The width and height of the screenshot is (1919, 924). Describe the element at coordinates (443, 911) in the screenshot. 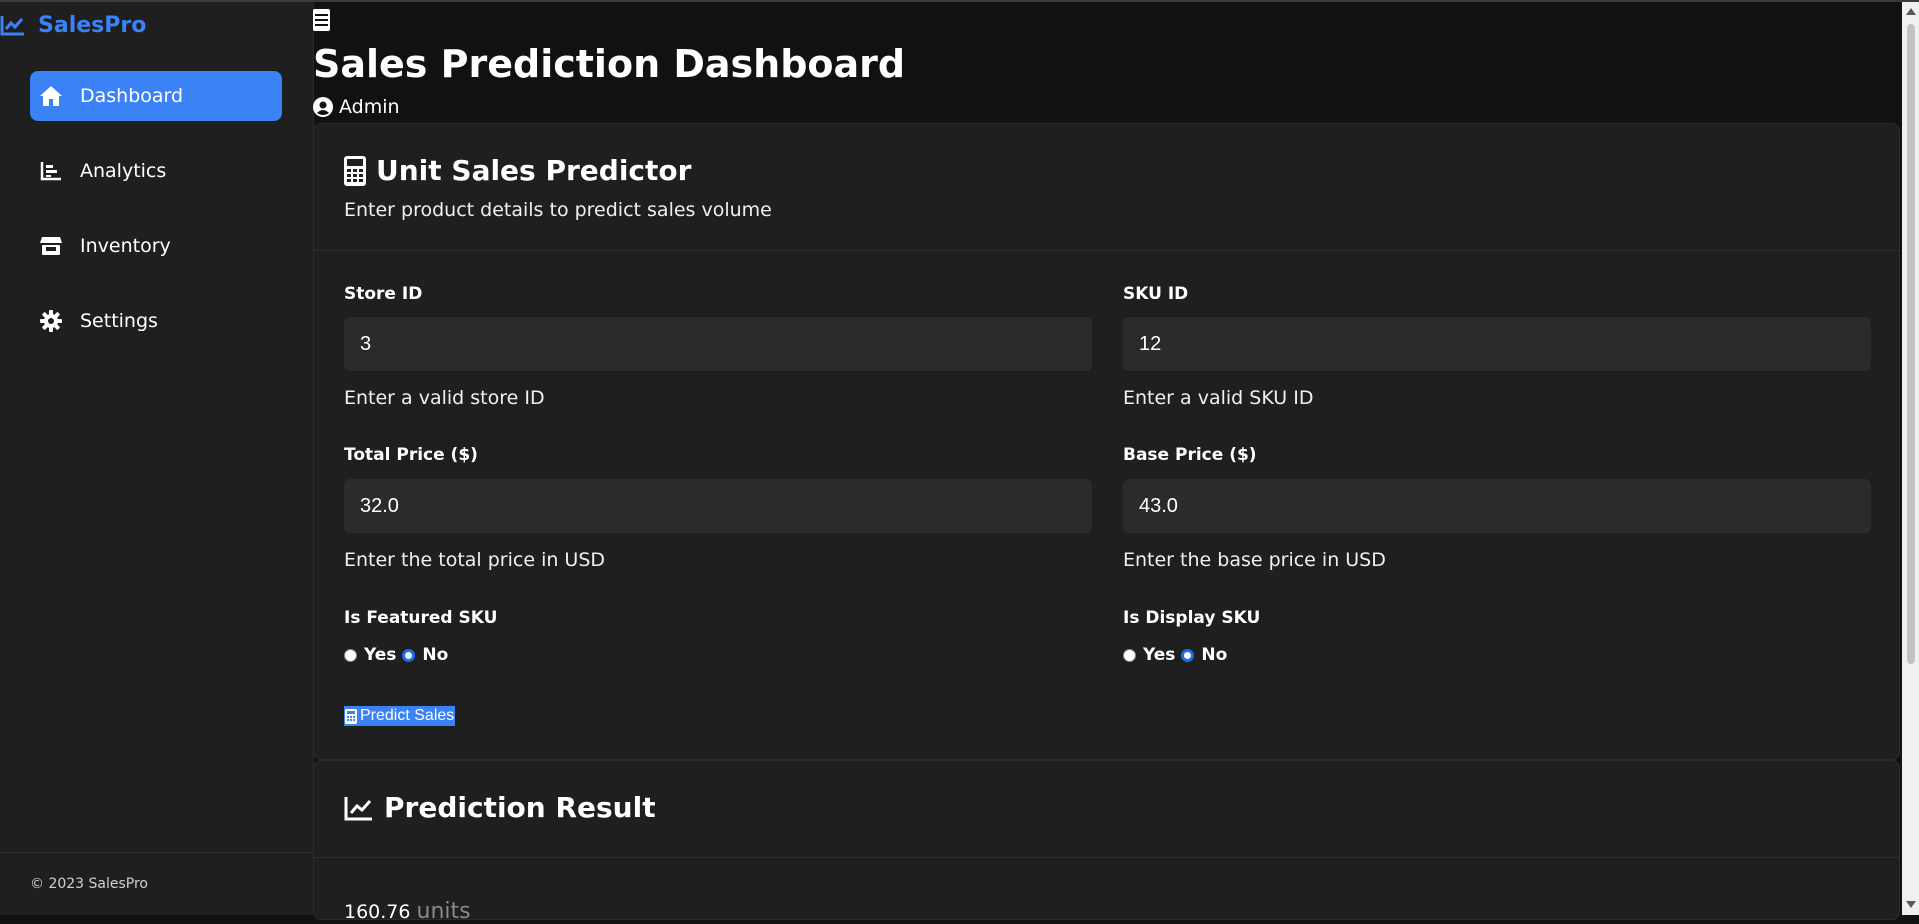

I see `prediction-unit: units` at that location.